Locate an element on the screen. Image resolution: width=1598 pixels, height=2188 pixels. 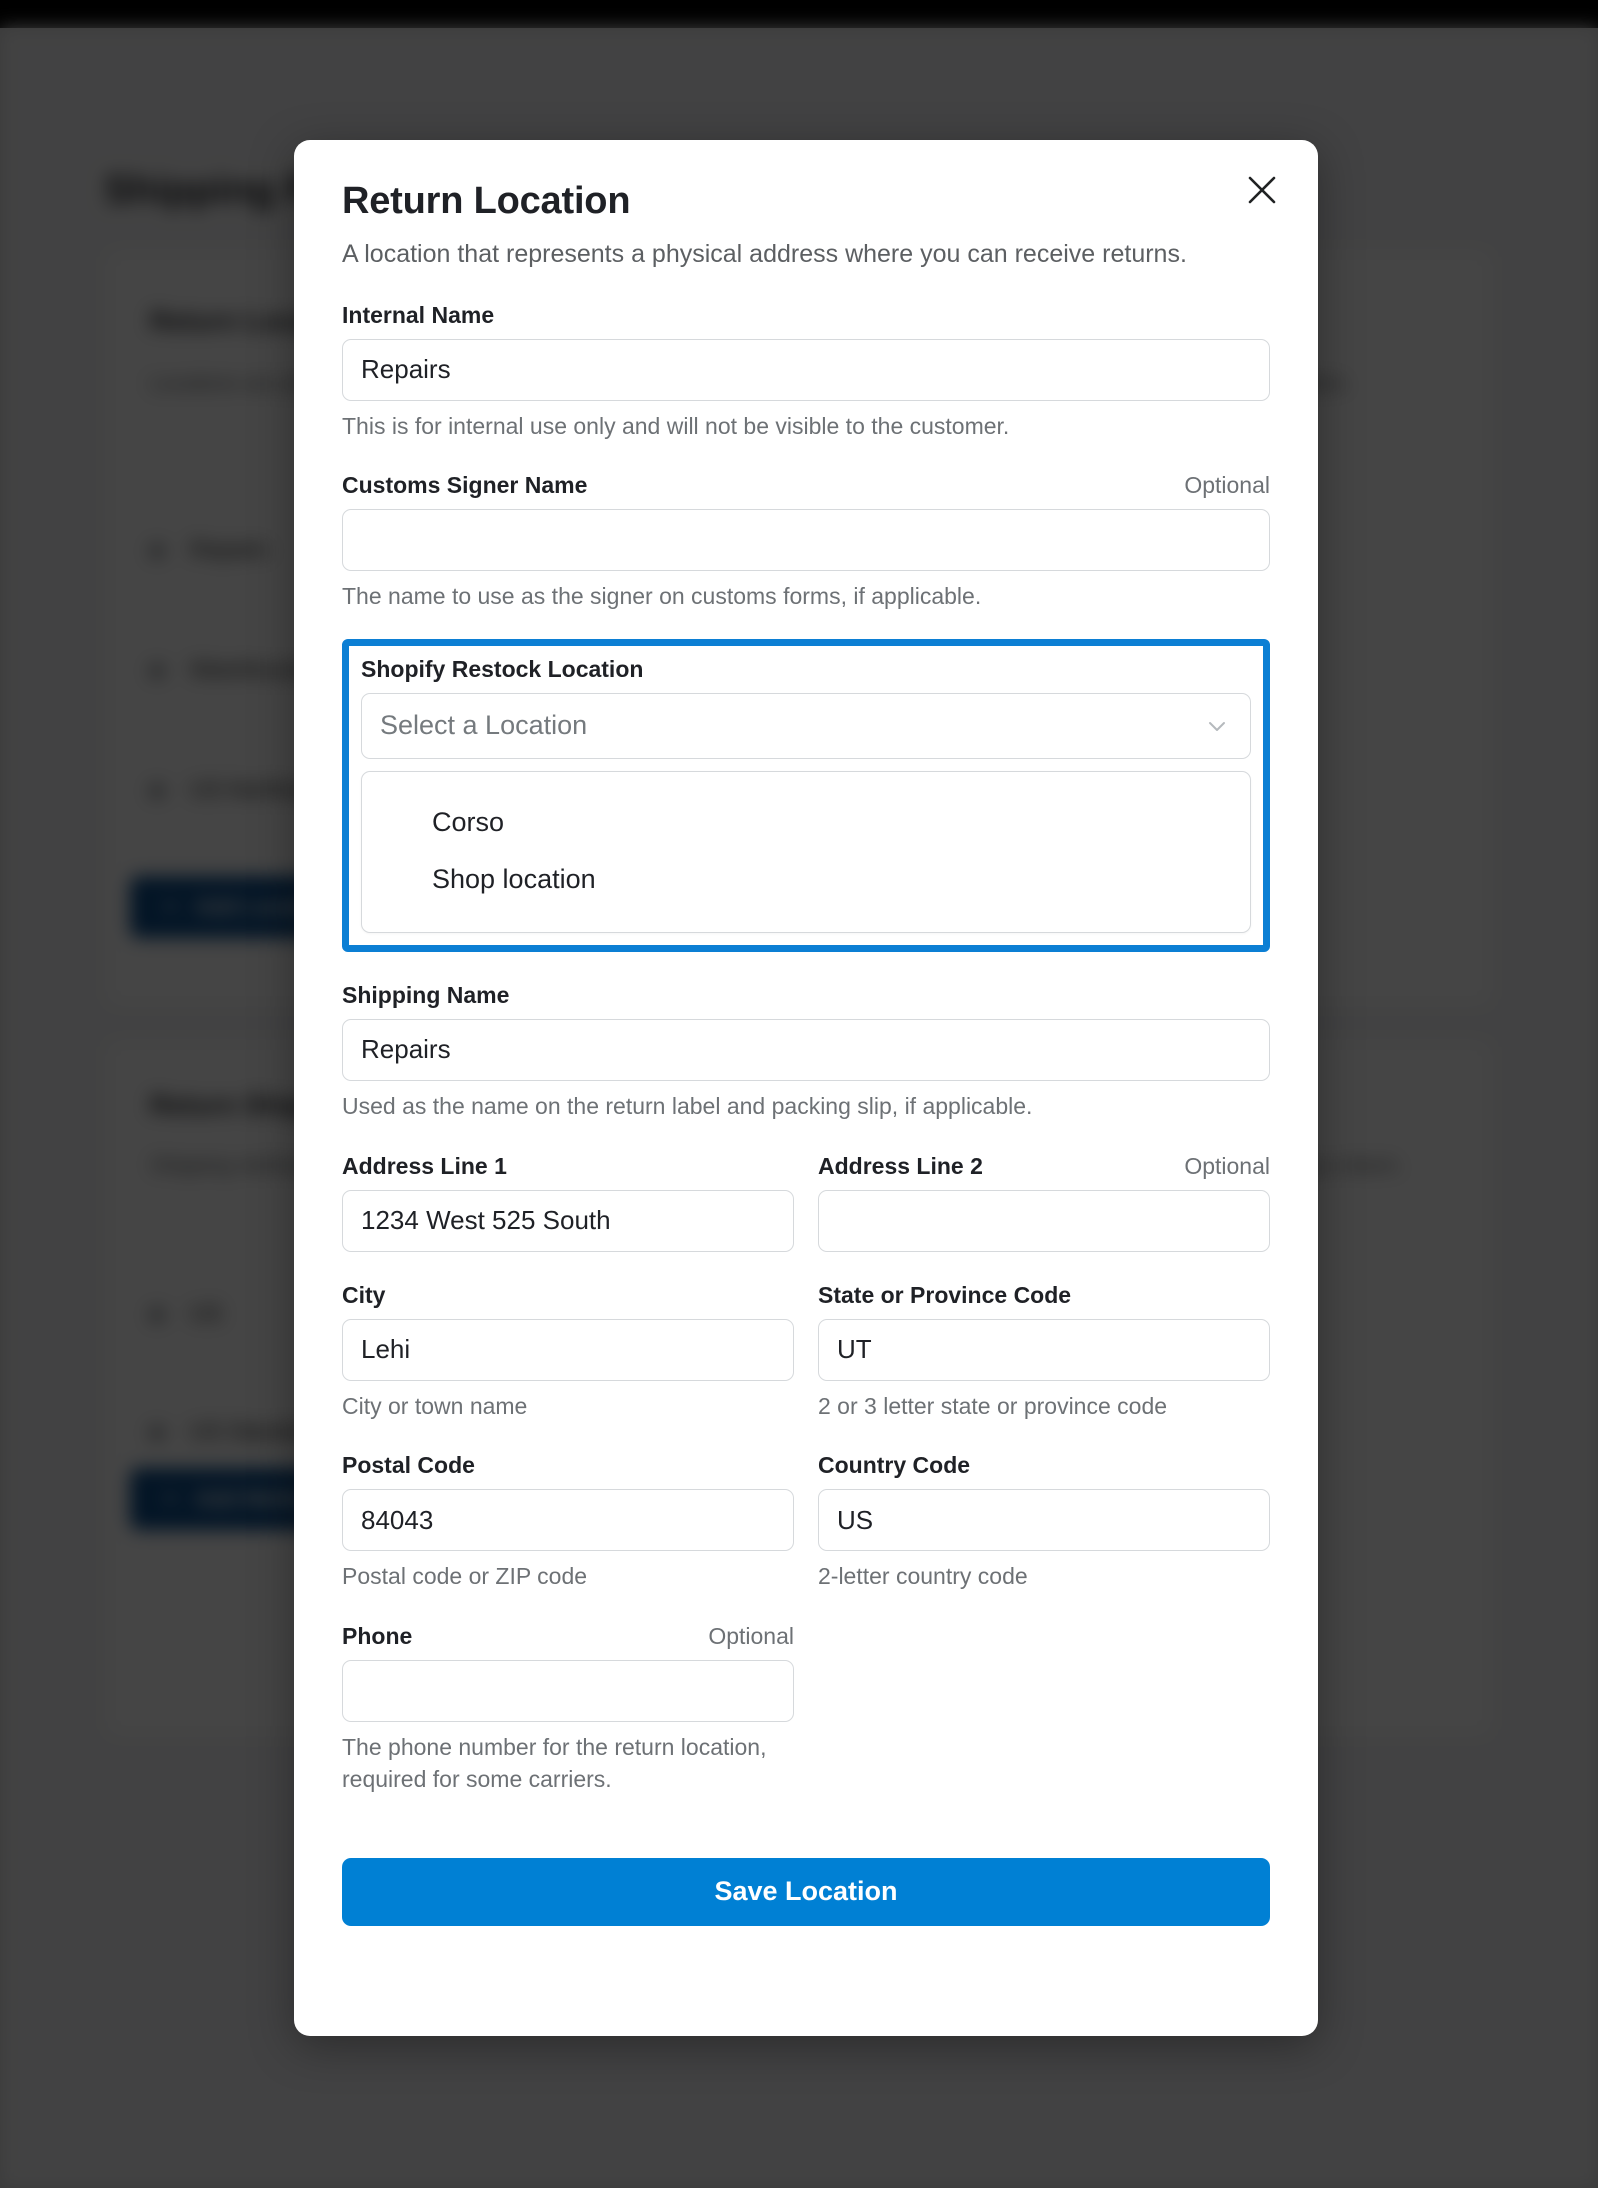
modal-title: Return Location is located at coordinates (486, 201).